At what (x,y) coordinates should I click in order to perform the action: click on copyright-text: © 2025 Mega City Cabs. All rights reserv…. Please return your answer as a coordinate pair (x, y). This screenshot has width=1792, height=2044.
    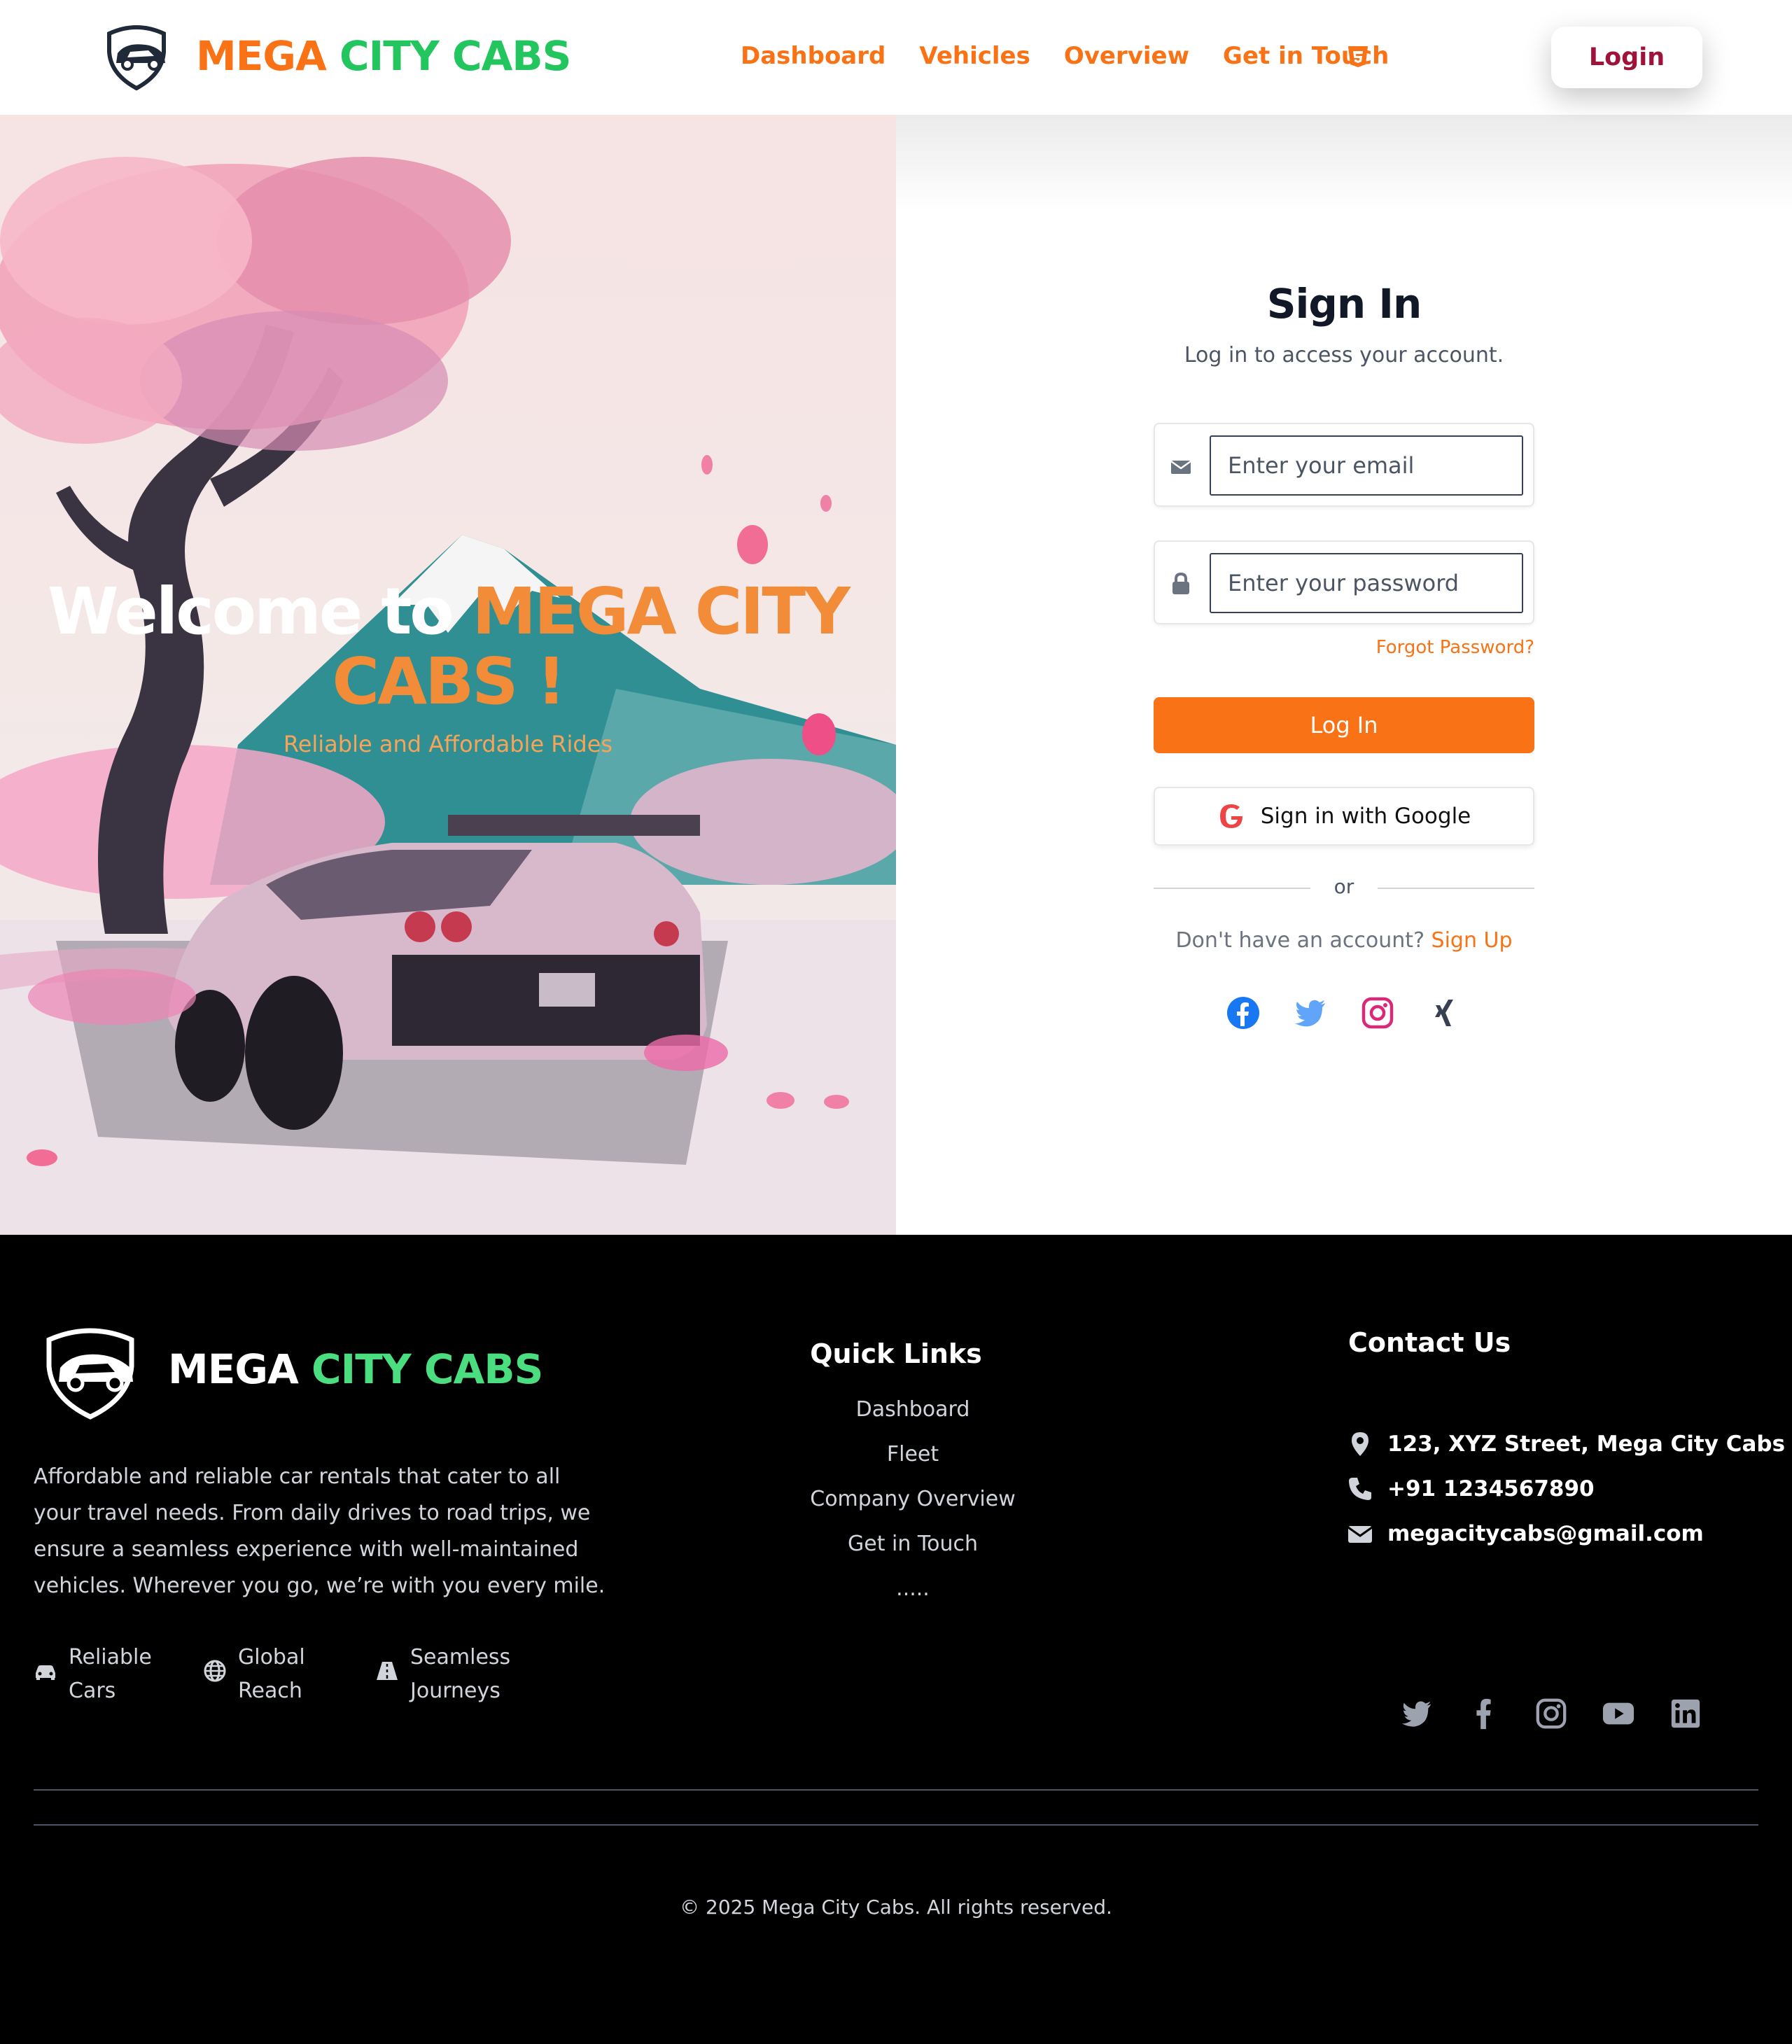
    Looking at the image, I should click on (896, 1907).